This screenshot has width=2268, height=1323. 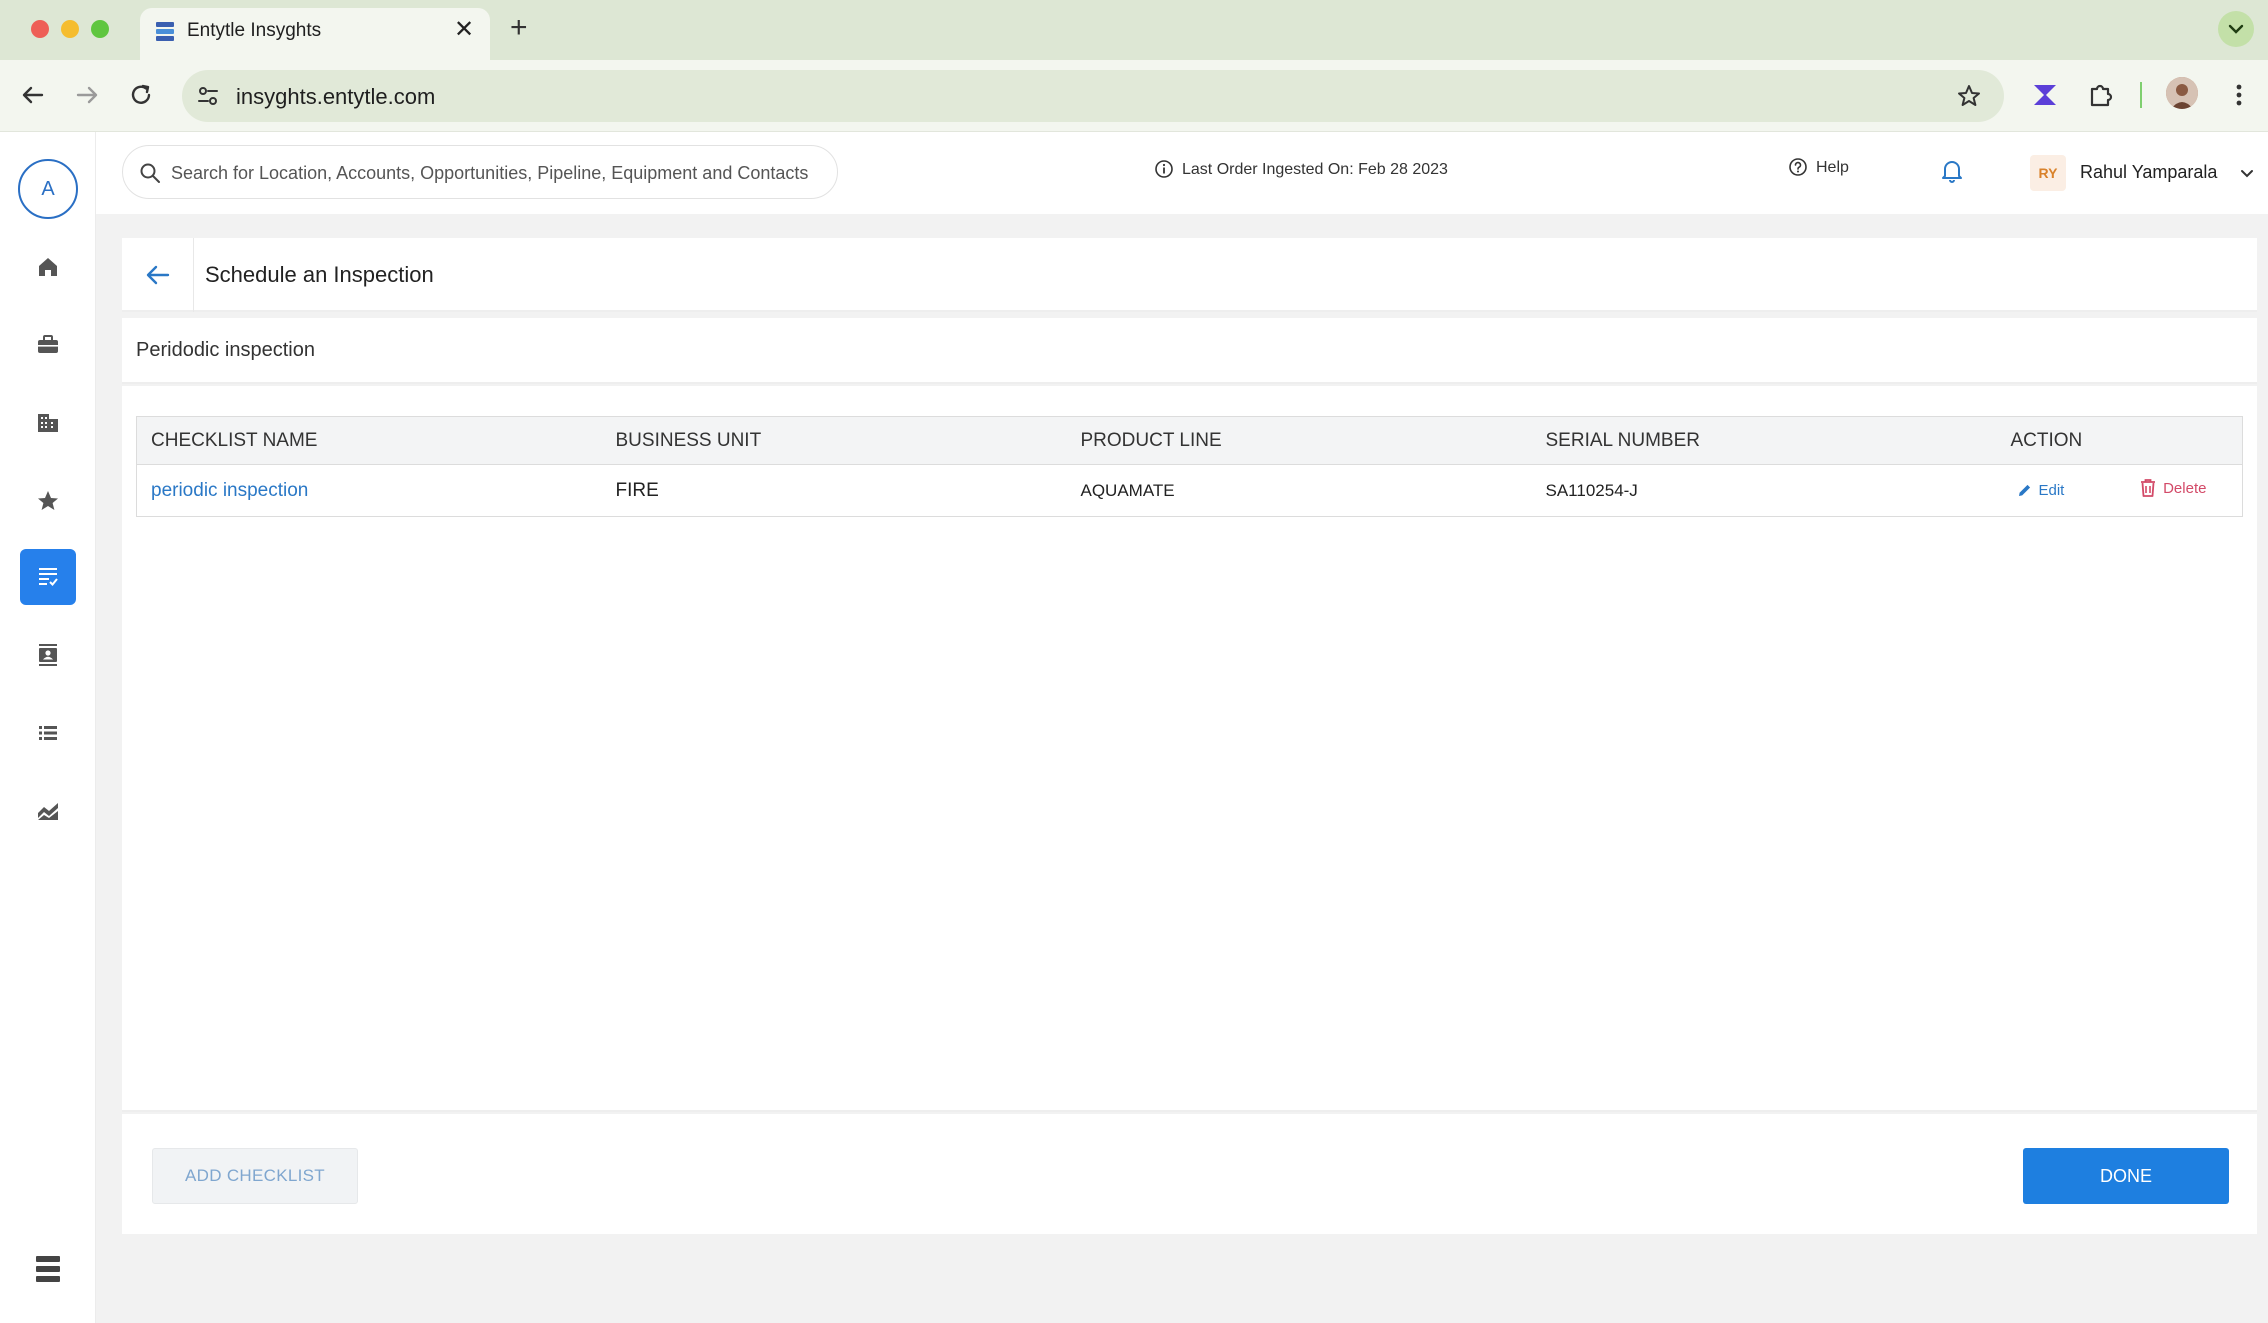 I want to click on profile-photo-icon, so click(x=2182, y=93).